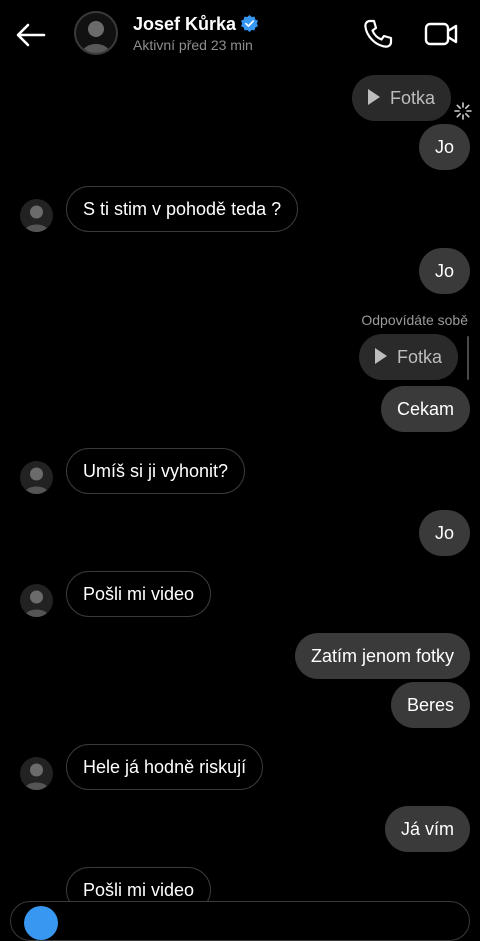 The width and height of the screenshot is (480, 941). I want to click on incoming-message: S ti stim v pohodě teda ?, so click(182, 209).